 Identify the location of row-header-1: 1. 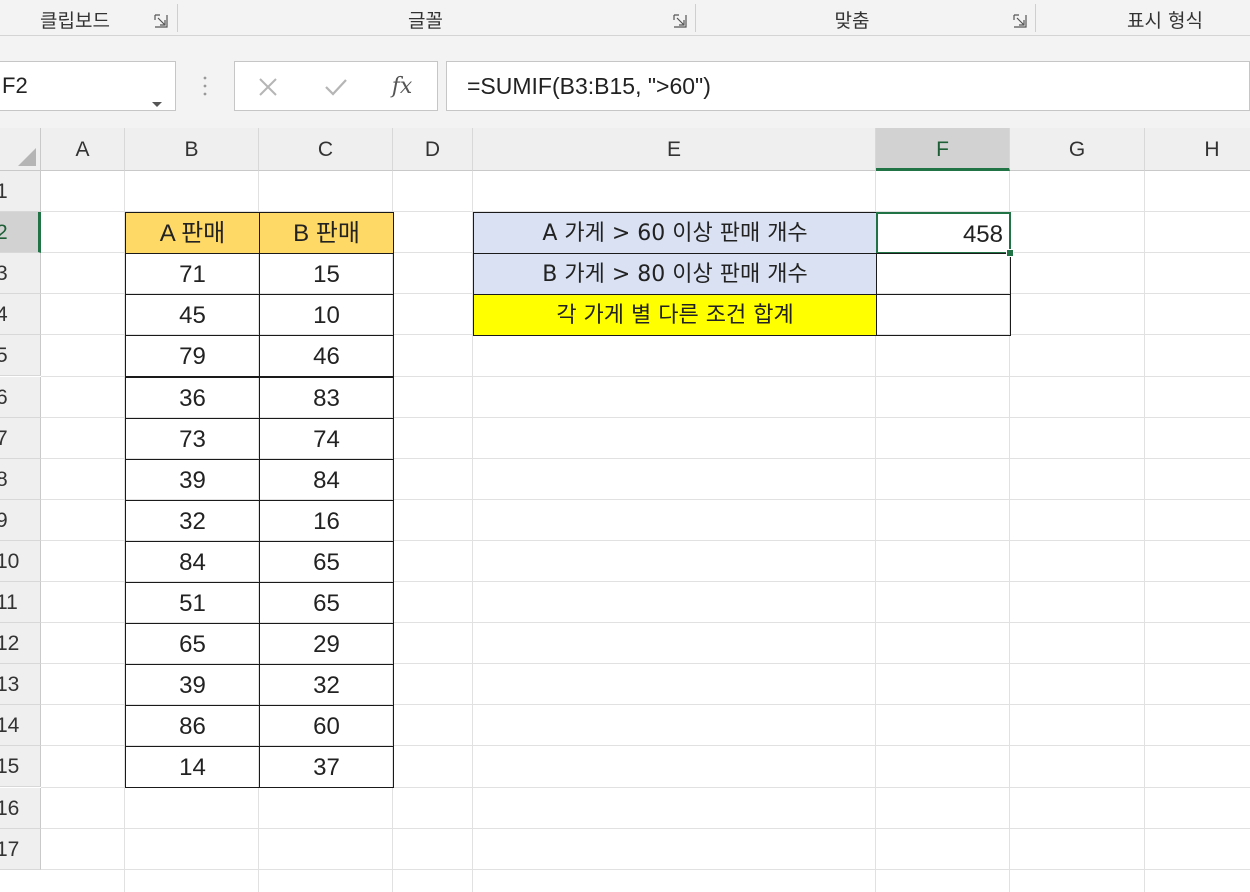
(20, 192).